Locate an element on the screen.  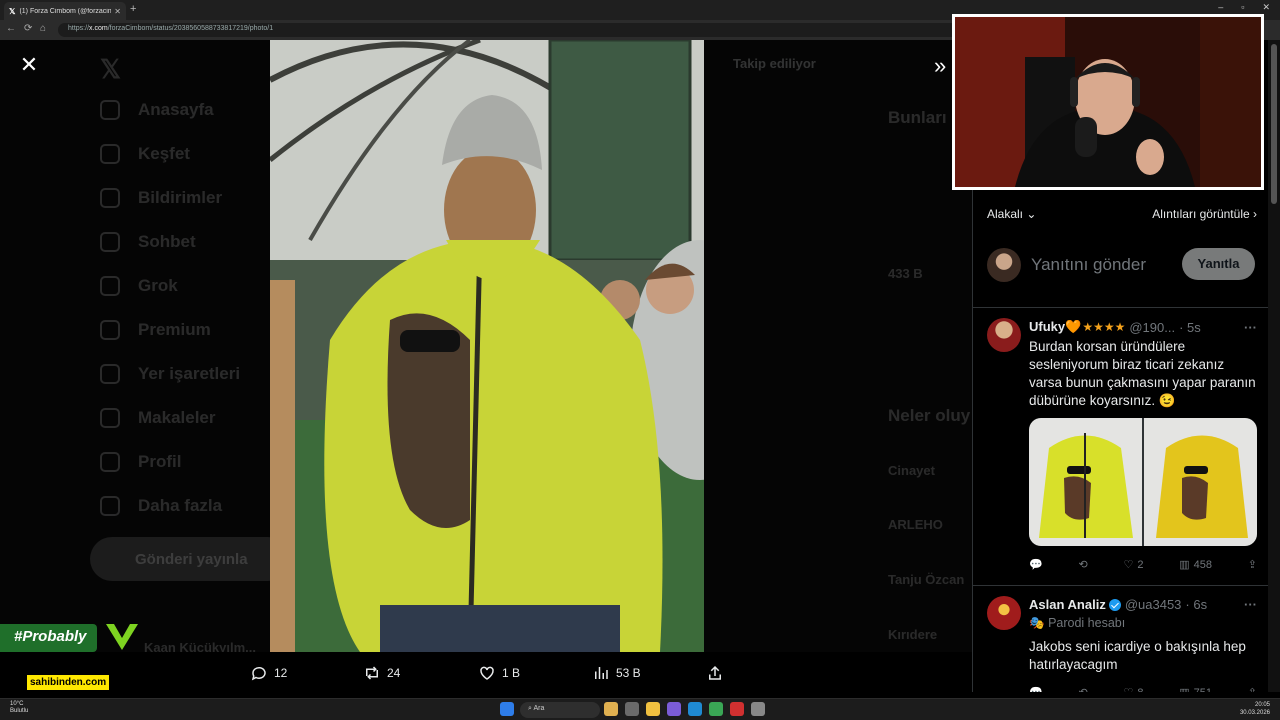
taskbar-icons is located at coordinates (507, 709).